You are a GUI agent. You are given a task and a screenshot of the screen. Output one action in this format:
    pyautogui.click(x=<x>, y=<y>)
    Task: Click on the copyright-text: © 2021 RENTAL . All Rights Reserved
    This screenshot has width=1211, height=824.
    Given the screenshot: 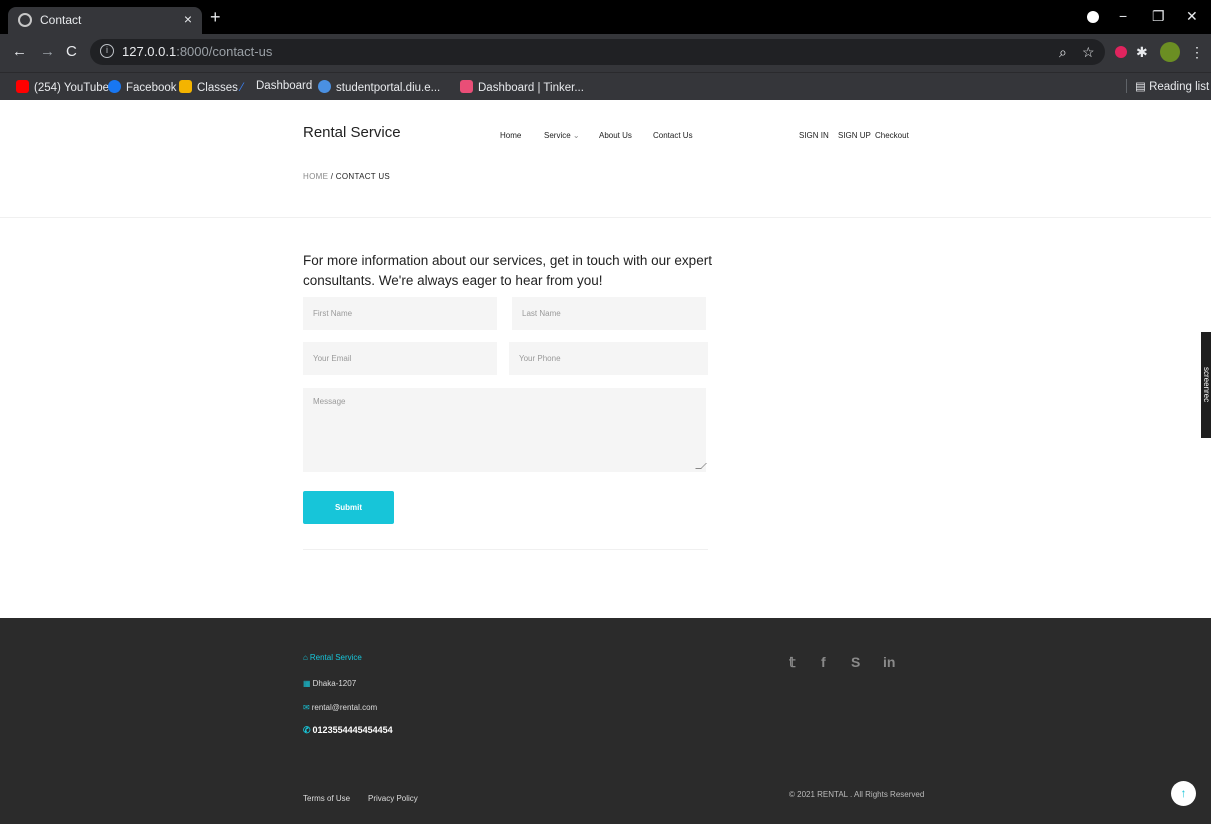 What is the action you would take?
    pyautogui.click(x=857, y=794)
    